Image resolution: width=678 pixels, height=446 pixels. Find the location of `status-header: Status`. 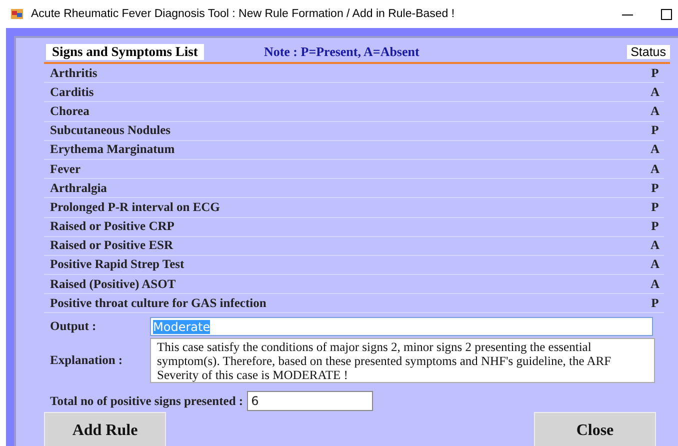

status-header: Status is located at coordinates (648, 52).